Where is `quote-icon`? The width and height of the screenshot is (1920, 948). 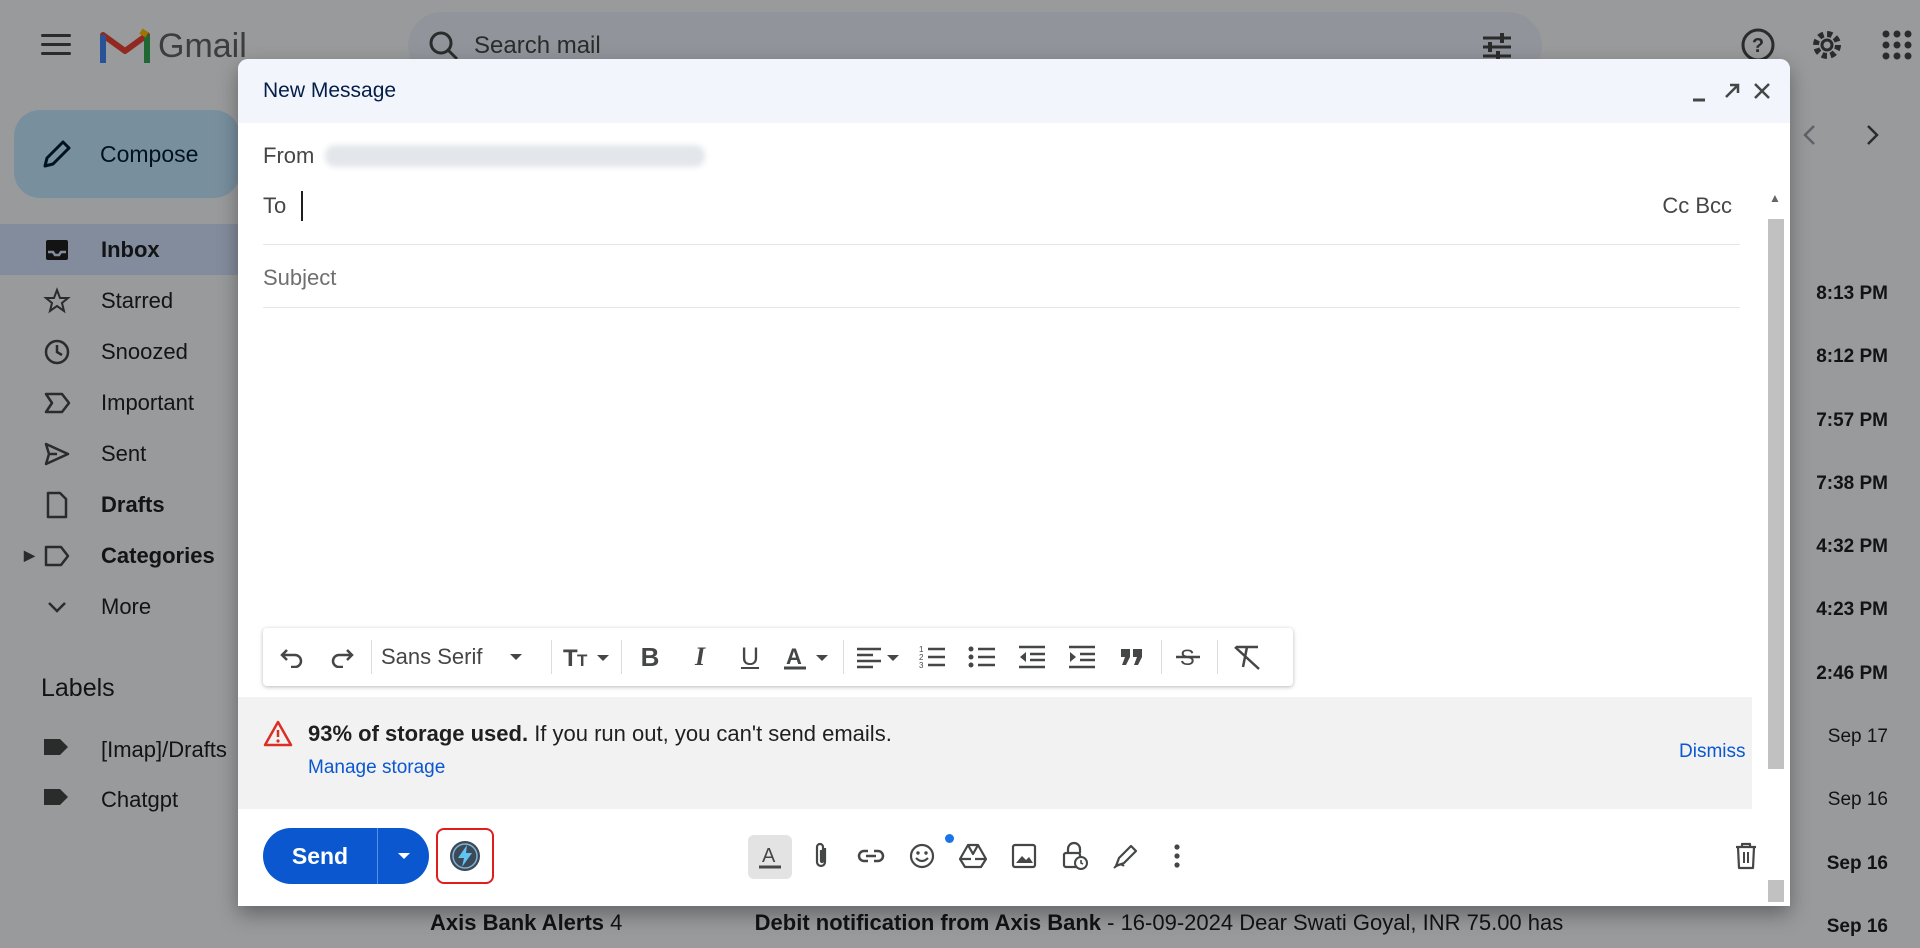
quote-icon is located at coordinates (1132, 657).